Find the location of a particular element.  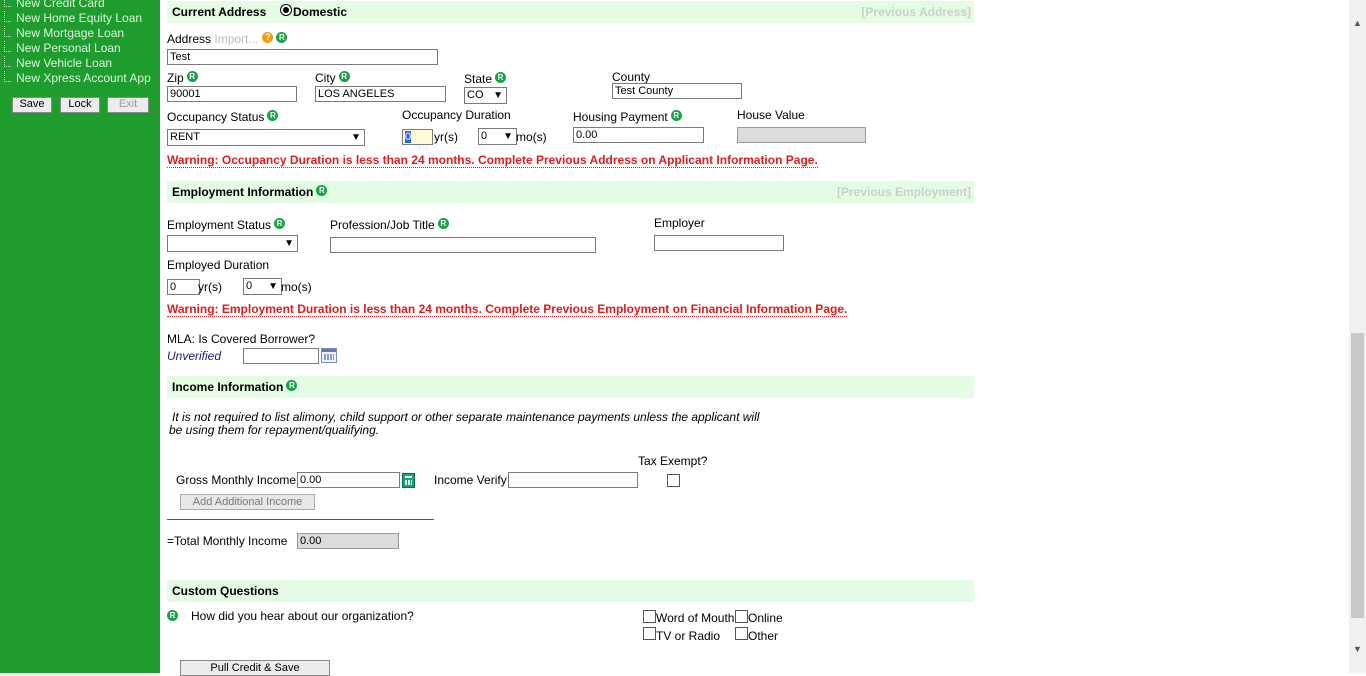

profession-label: Profession/Job Title R is located at coordinates (389, 225).